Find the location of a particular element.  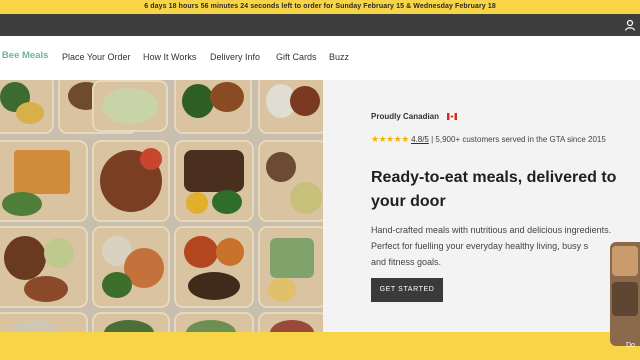

proudly-canadian-label: Proudly Canadian is located at coordinates (405, 116).